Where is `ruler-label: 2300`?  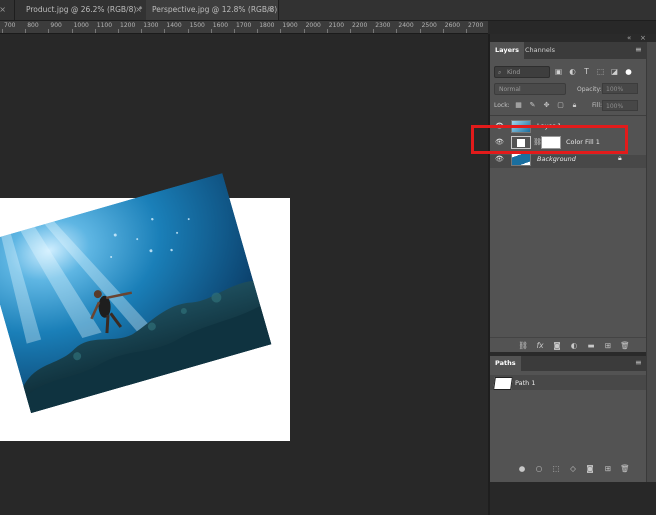
ruler-label: 2300 is located at coordinates (383, 25).